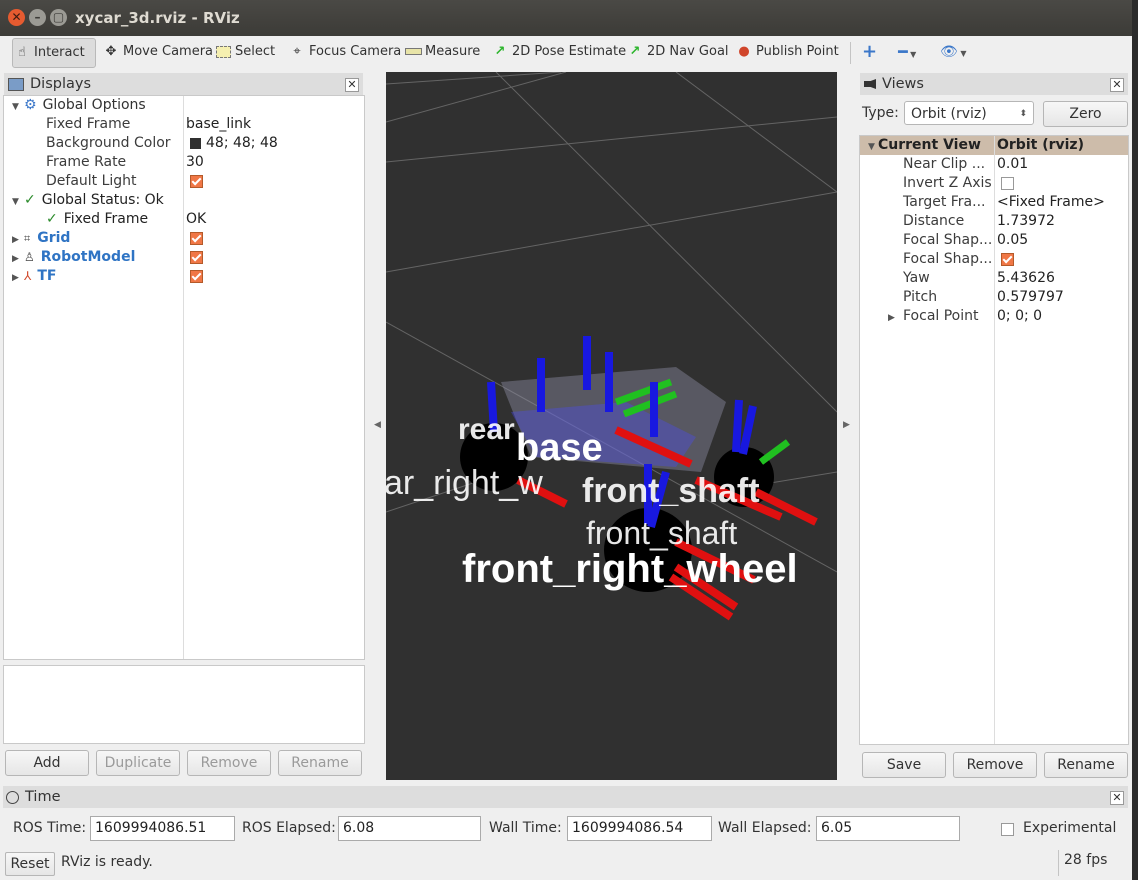 Image resolution: width=1138 pixels, height=880 pixels. Describe the element at coordinates (953, 52) in the screenshot. I see `eye-icon: 👁 ▼` at that location.